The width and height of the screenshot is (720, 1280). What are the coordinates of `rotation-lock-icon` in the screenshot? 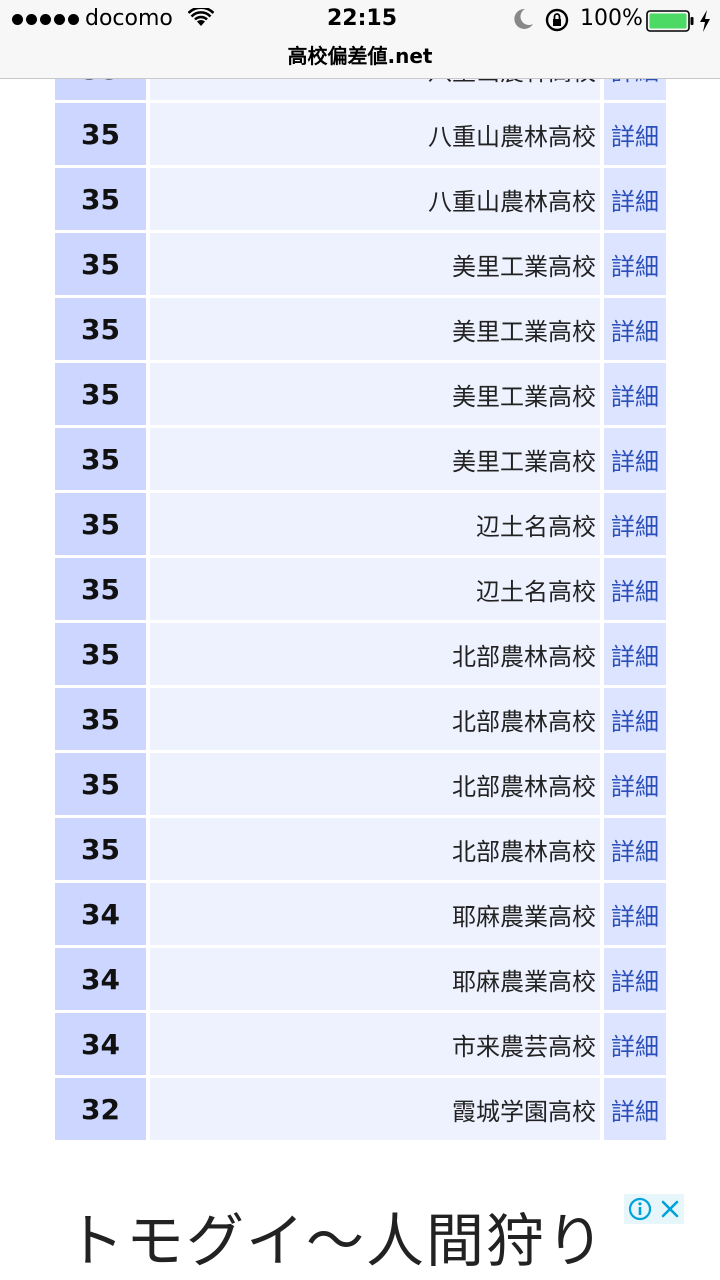 It's located at (557, 20).